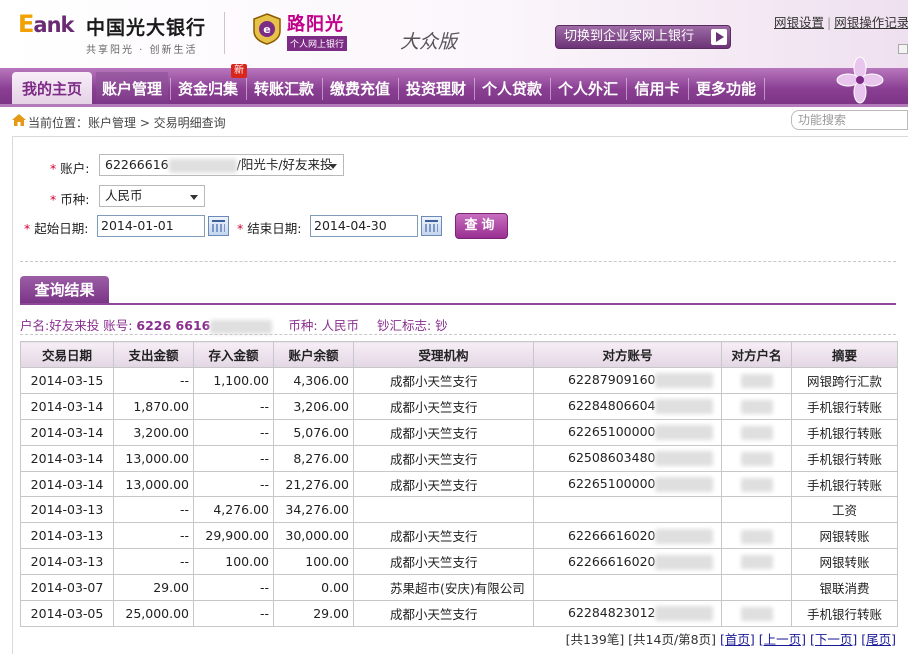 Image resolution: width=908 pixels, height=654 pixels. I want to click on cell-credit: 1,100.00, so click(233, 380).